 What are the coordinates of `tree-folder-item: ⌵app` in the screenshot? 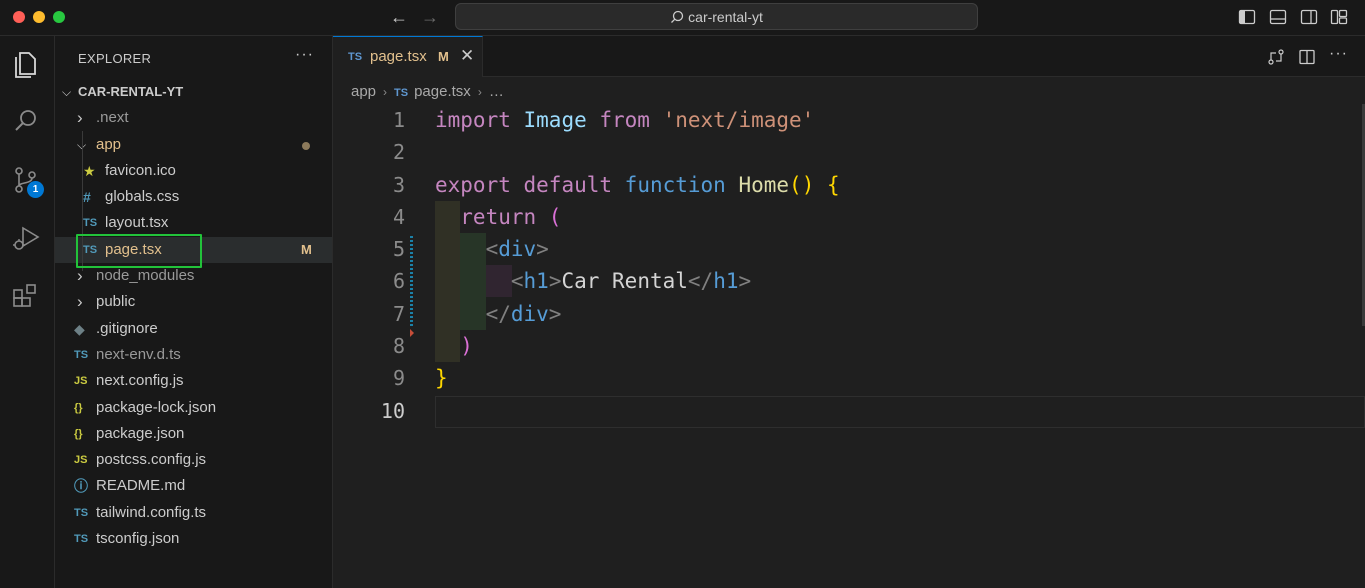 It's located at (193, 145).